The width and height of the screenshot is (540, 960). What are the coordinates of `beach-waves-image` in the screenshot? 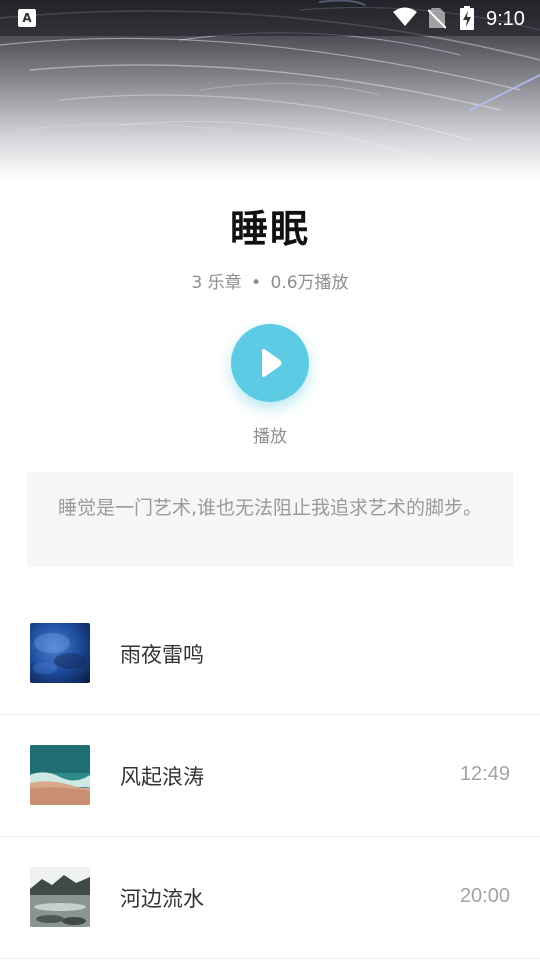 It's located at (60, 775).